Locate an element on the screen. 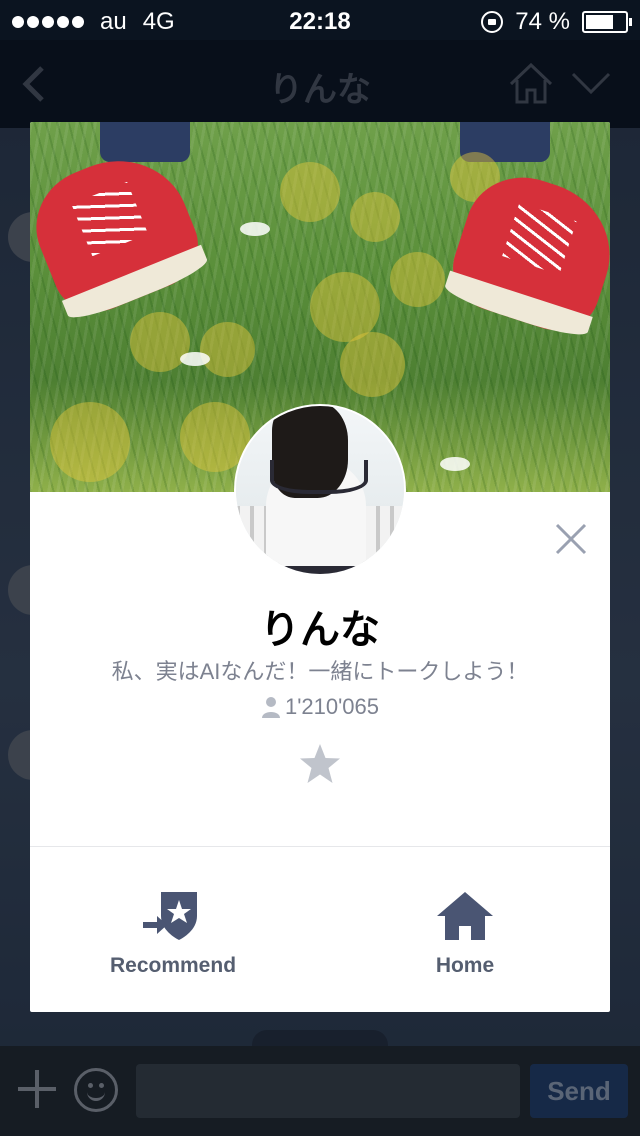 This screenshot has height=1136, width=640. recommend-icon is located at coordinates (170, 916).